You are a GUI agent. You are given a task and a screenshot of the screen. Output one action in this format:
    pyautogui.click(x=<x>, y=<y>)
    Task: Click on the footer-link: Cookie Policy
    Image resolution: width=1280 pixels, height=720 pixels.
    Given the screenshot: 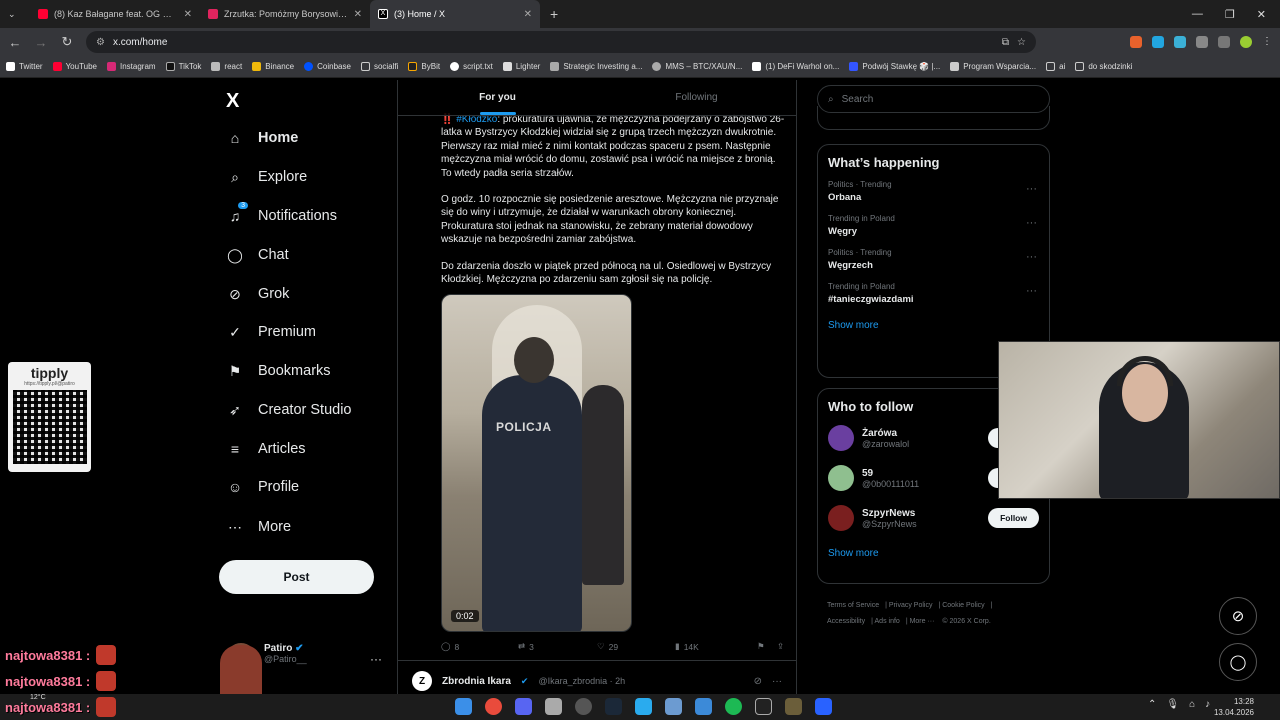 What is the action you would take?
    pyautogui.click(x=963, y=605)
    